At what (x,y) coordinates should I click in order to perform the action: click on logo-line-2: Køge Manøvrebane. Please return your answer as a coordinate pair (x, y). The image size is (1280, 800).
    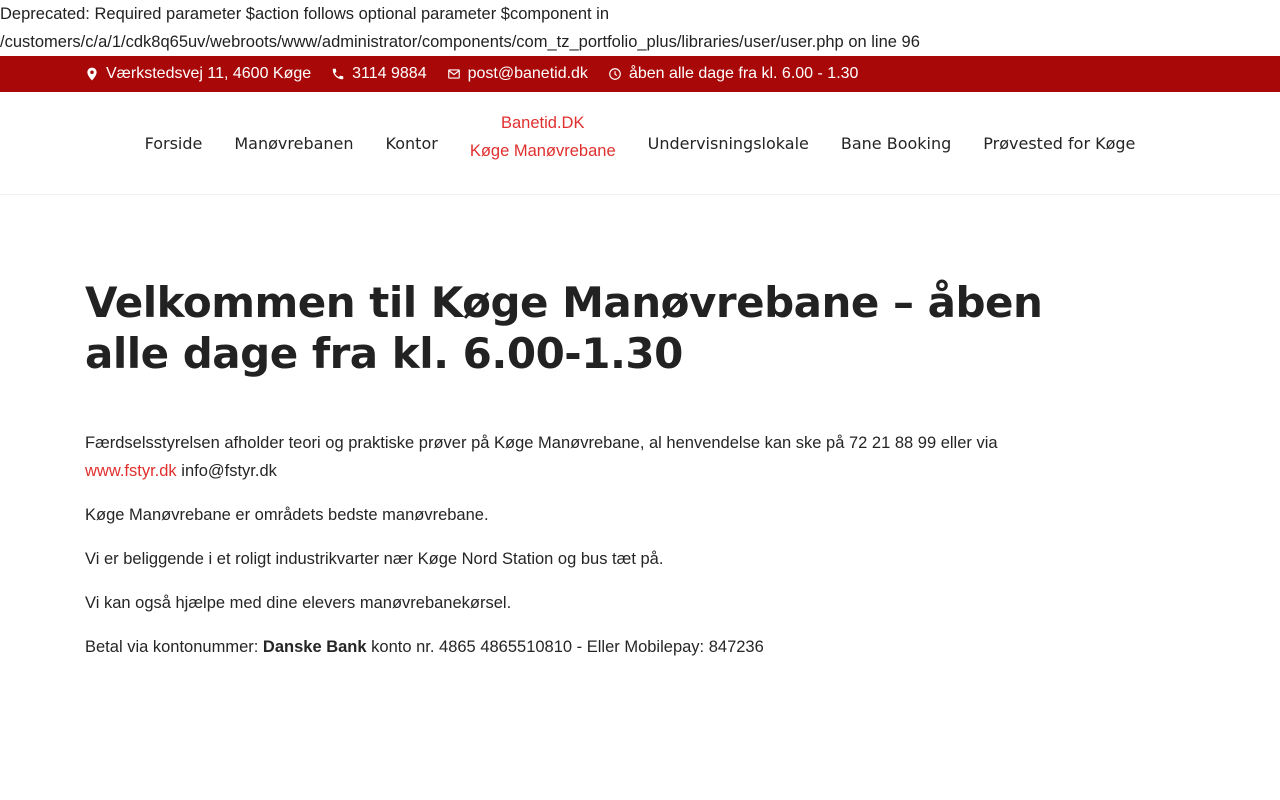
    Looking at the image, I should click on (542, 151).